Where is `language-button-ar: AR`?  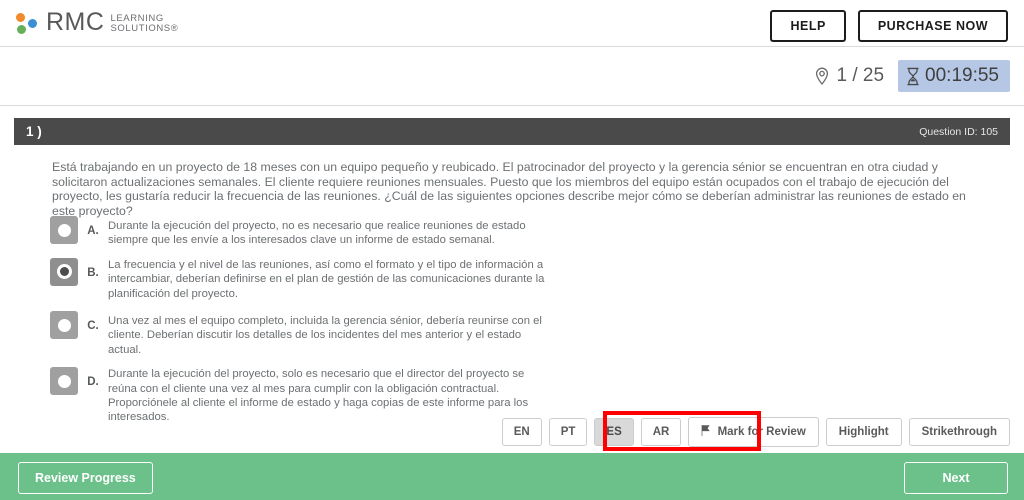
language-button-ar: AR is located at coordinates (661, 432).